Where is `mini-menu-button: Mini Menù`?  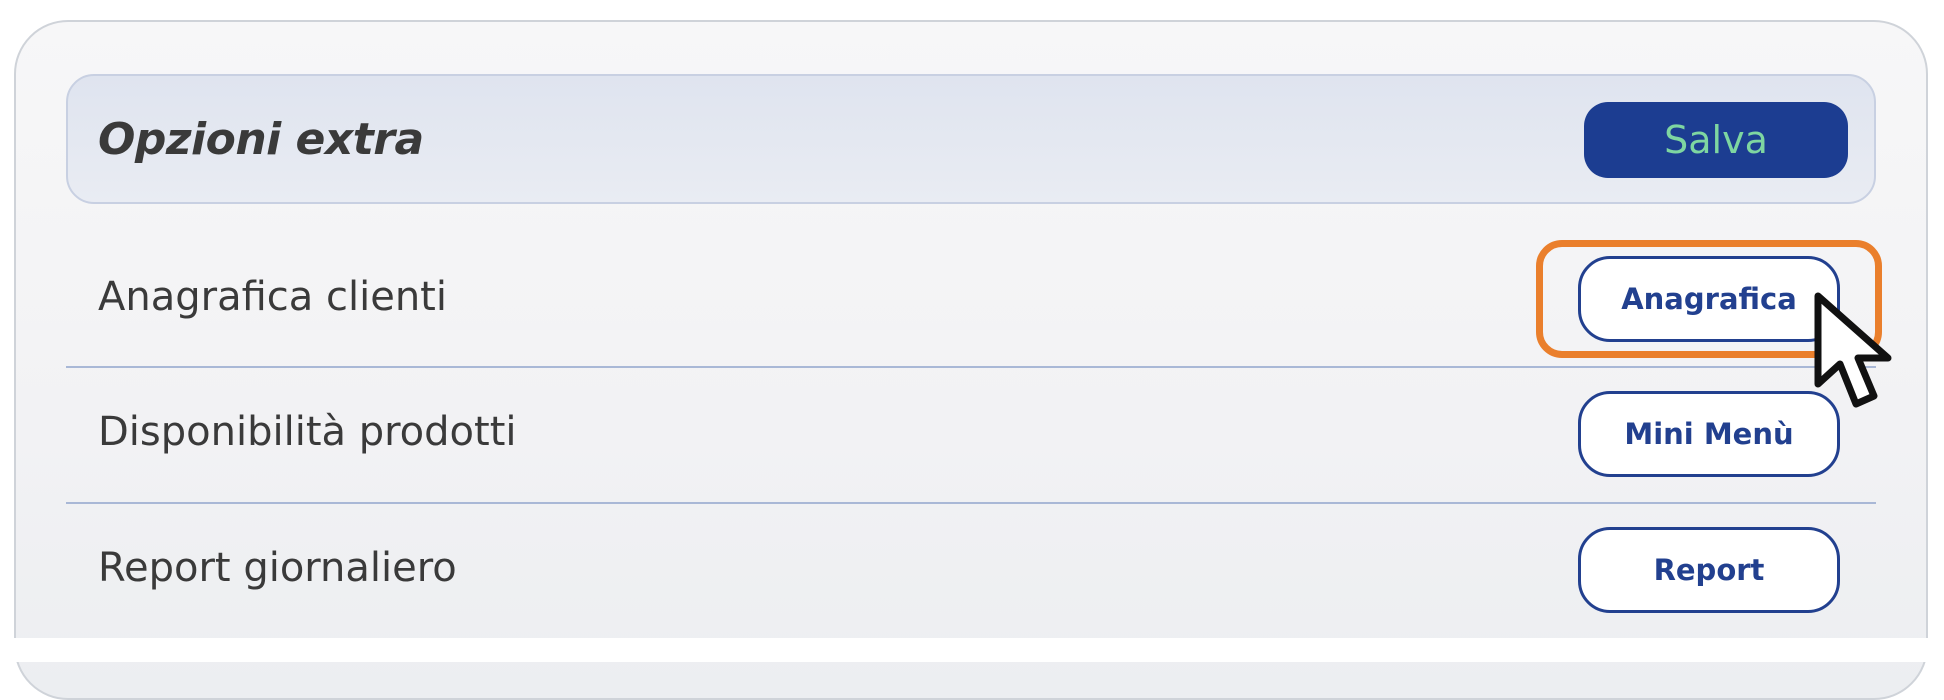 mini-menu-button: Mini Menù is located at coordinates (1709, 434).